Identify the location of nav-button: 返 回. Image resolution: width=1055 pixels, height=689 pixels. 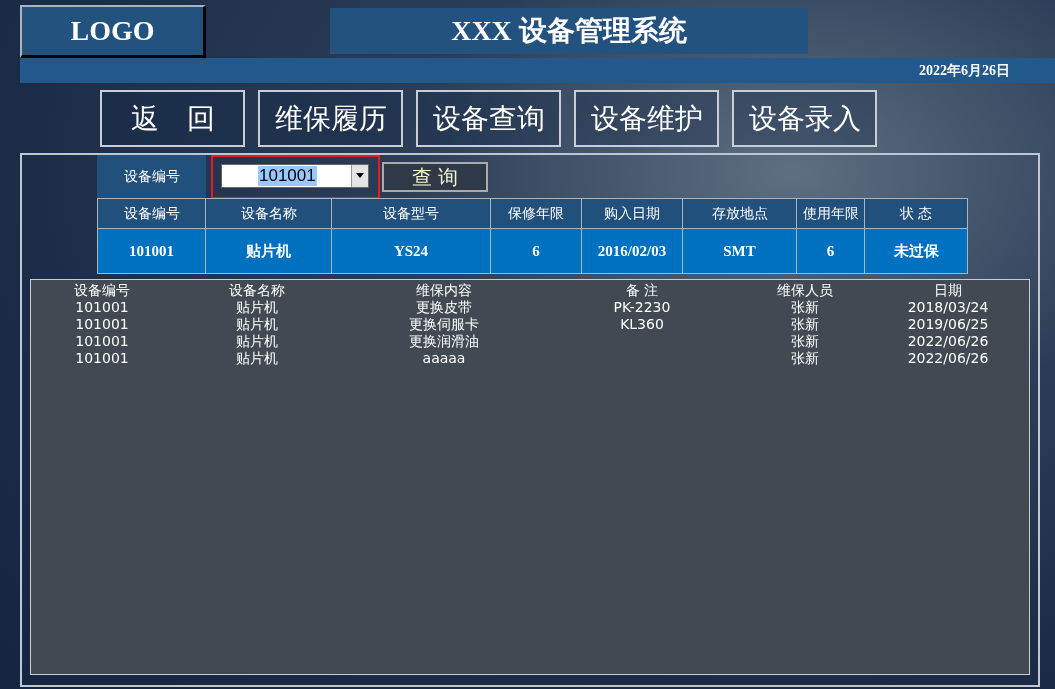
(172, 118).